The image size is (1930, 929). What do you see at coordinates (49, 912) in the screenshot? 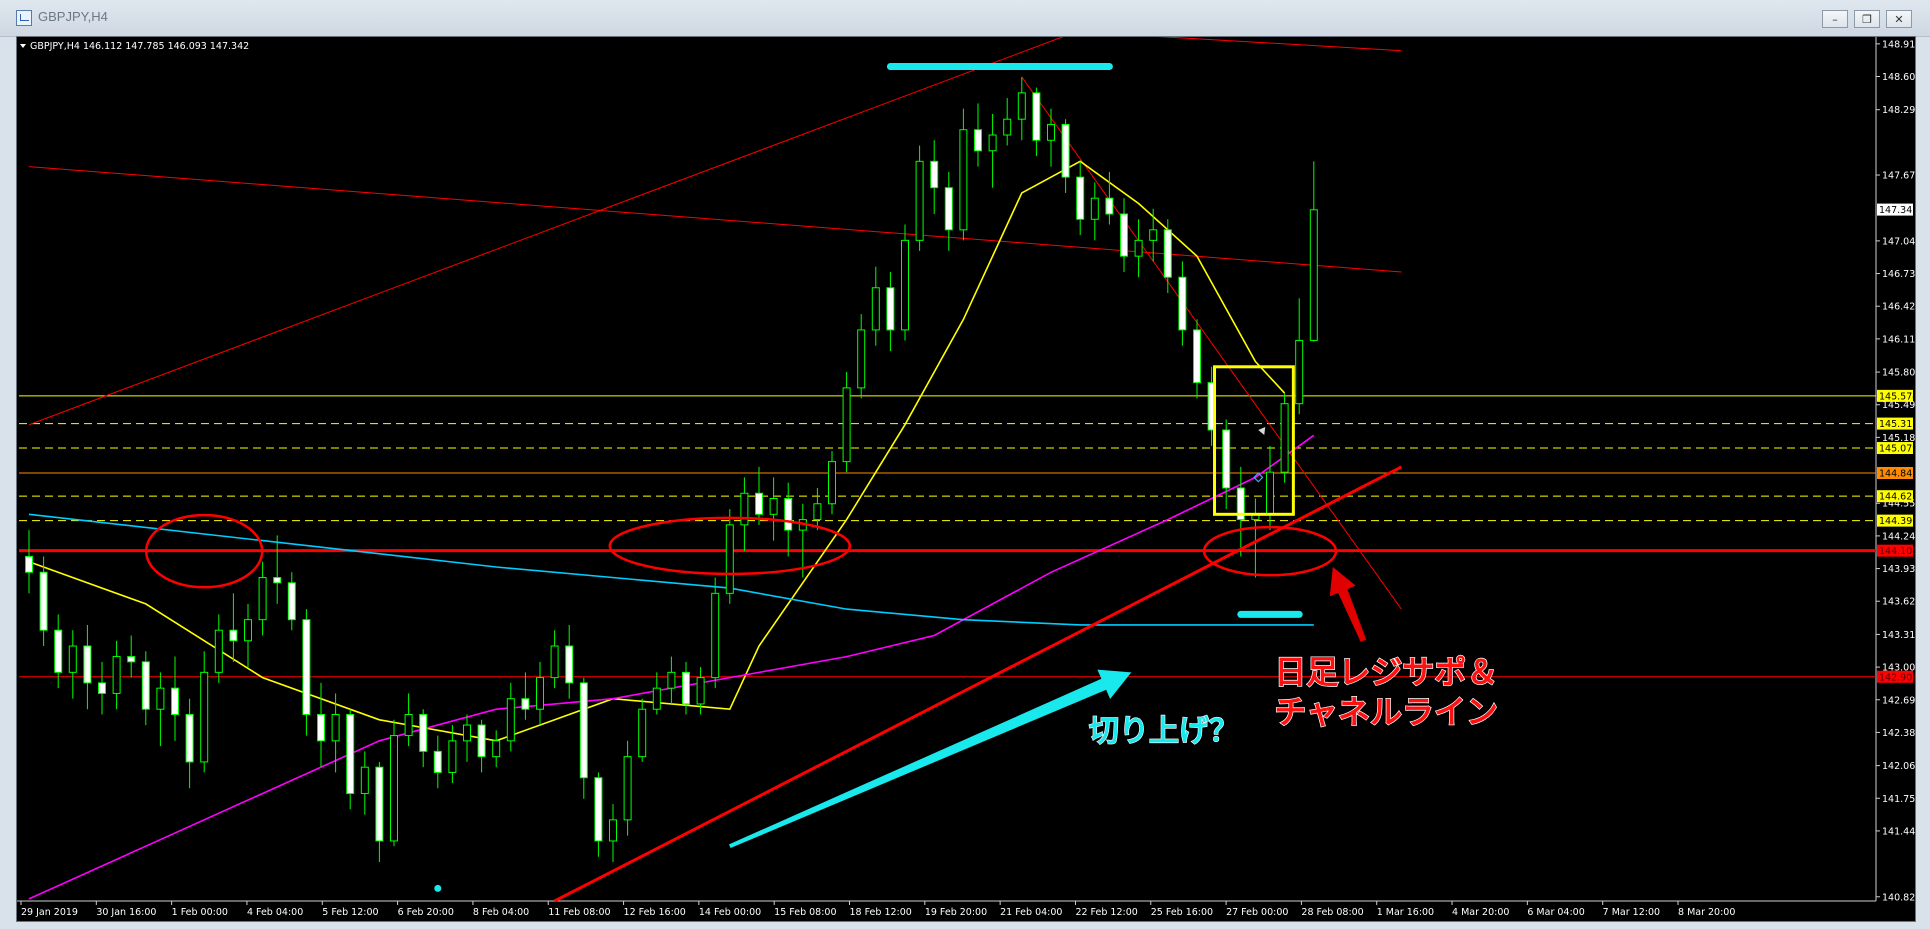
I see `time-tick-label: 29 Jan 2019` at bounding box center [49, 912].